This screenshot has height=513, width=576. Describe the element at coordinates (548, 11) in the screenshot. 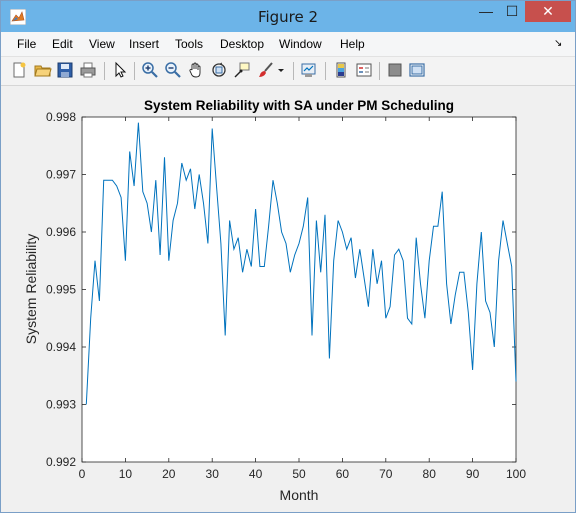

I see `close-button: ✕` at that location.